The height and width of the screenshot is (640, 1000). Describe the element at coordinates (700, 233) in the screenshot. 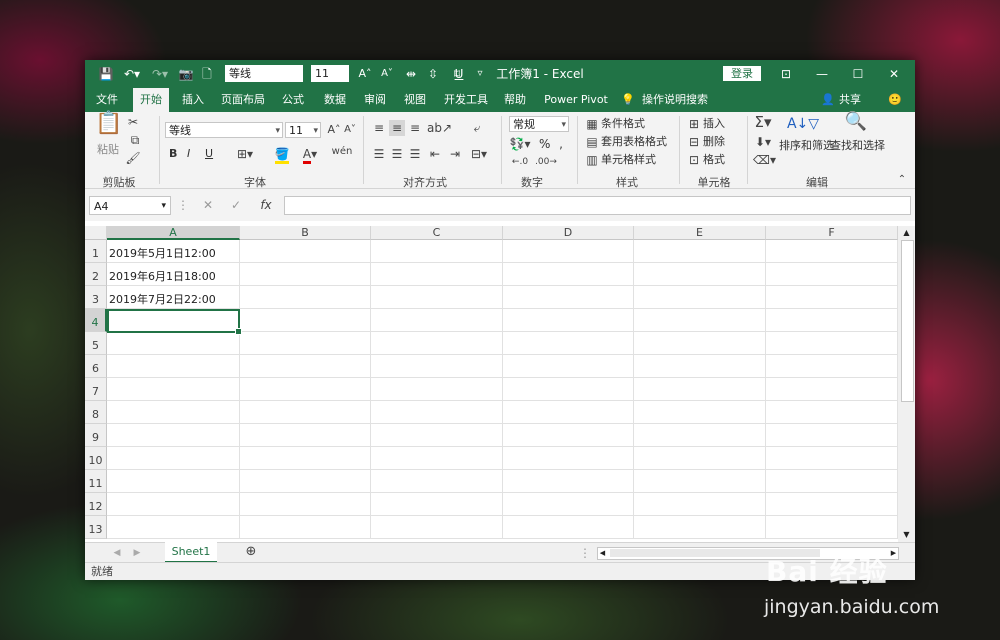

I see `column-header: E` at that location.